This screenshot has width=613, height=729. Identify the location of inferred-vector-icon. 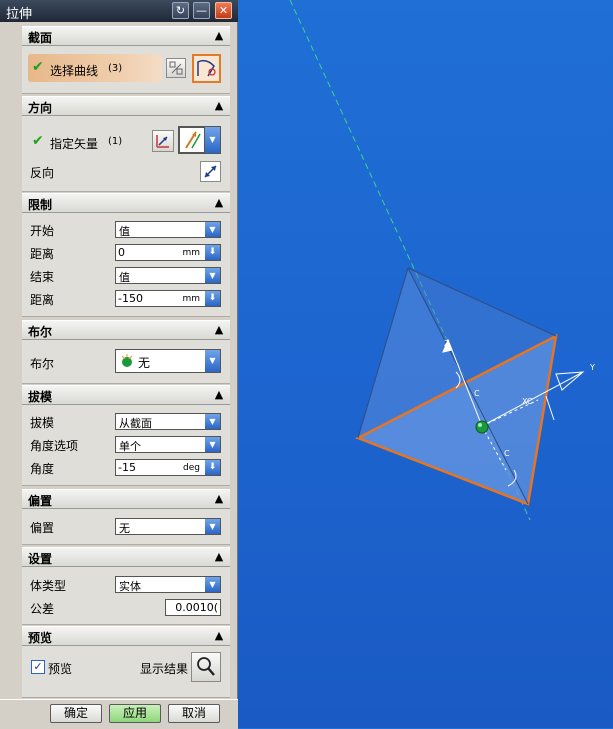
(193, 140).